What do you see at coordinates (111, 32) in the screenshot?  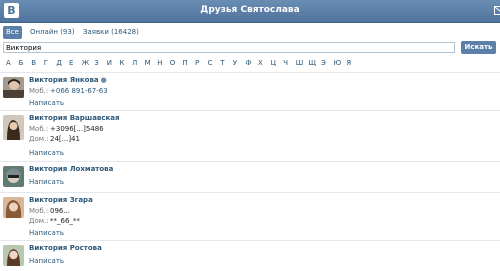 I see `tab-requests: Заявки (16428)` at bounding box center [111, 32].